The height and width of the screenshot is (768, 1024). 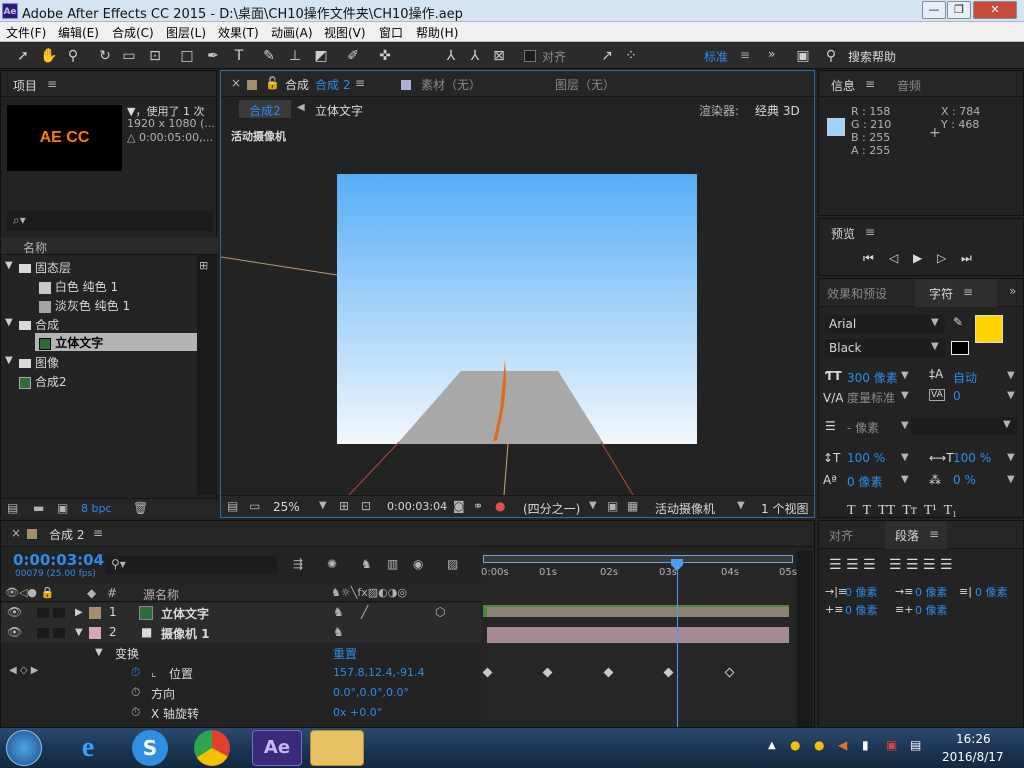 What do you see at coordinates (203, 265) in the screenshot?
I see `flowchart-icon: ⊞` at bounding box center [203, 265].